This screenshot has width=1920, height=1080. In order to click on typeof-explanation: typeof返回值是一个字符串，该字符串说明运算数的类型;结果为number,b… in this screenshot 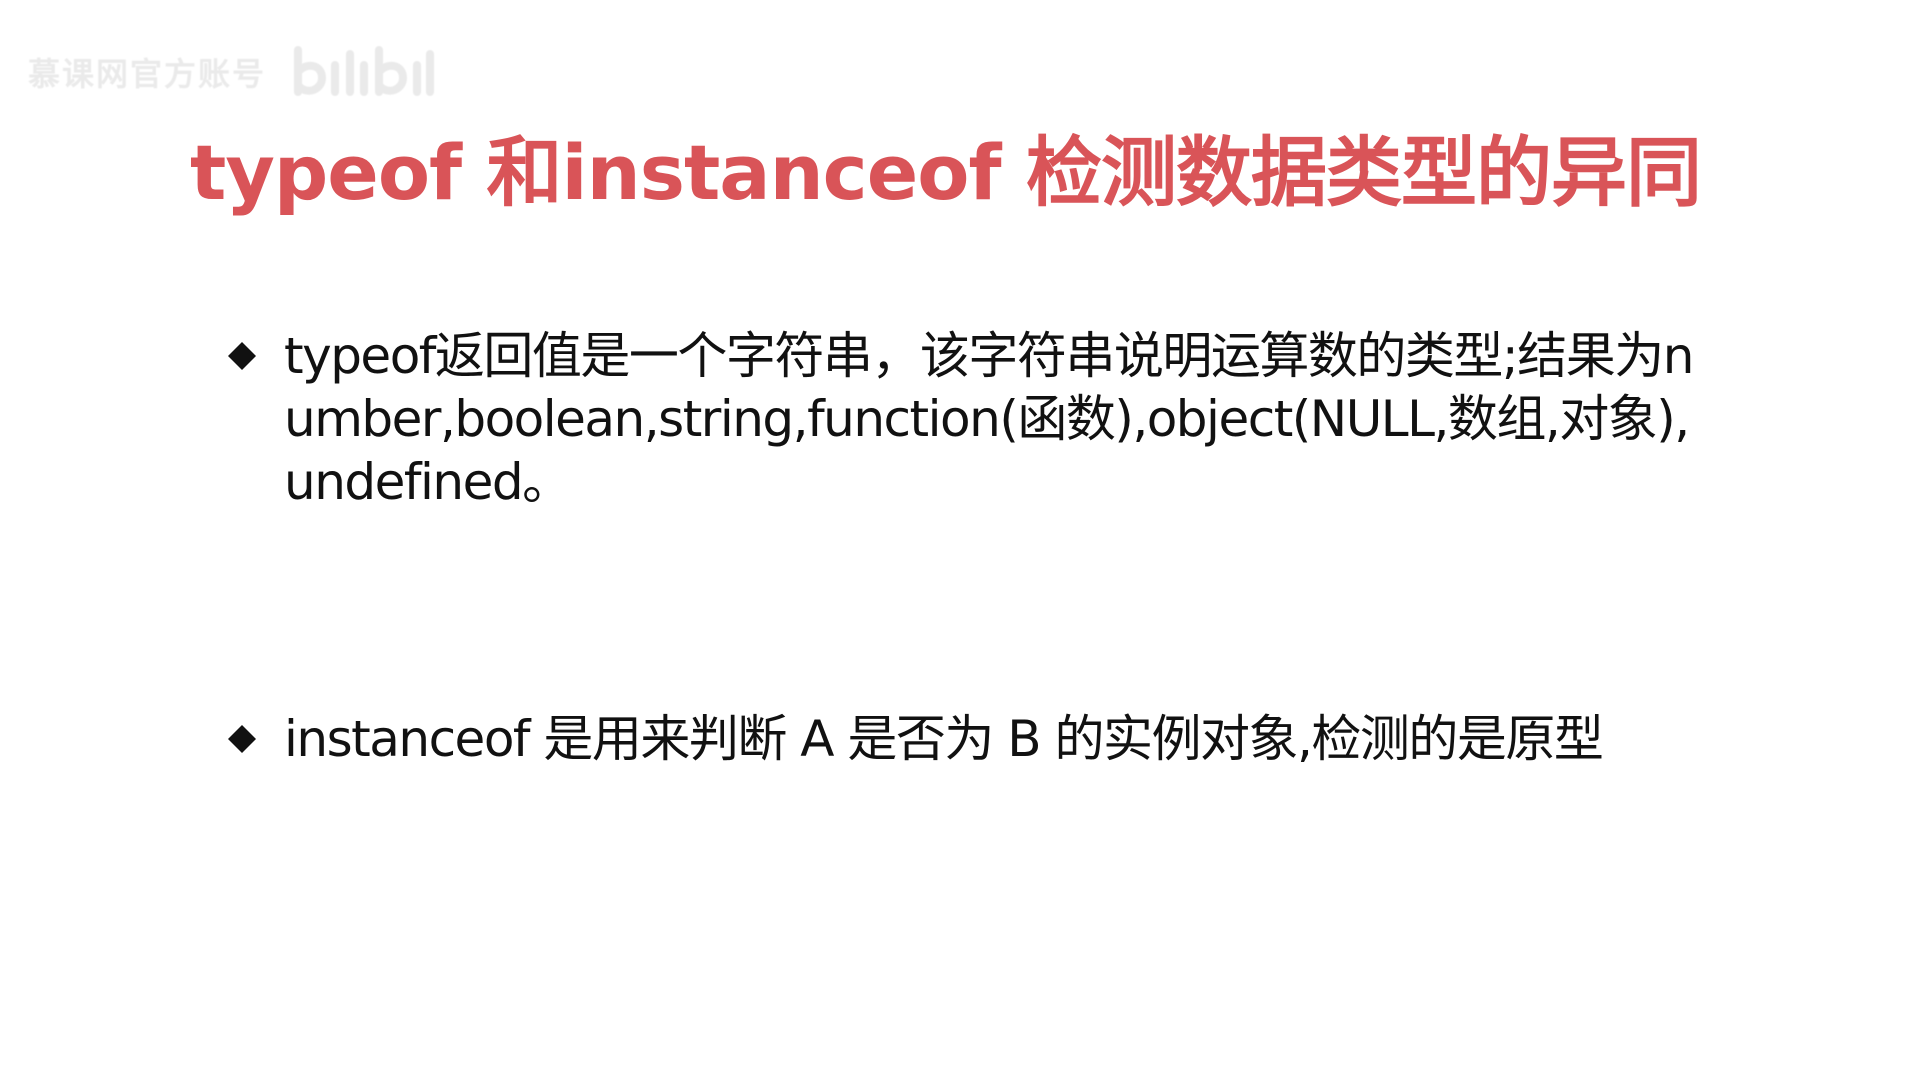, I will do `click(989, 419)`.